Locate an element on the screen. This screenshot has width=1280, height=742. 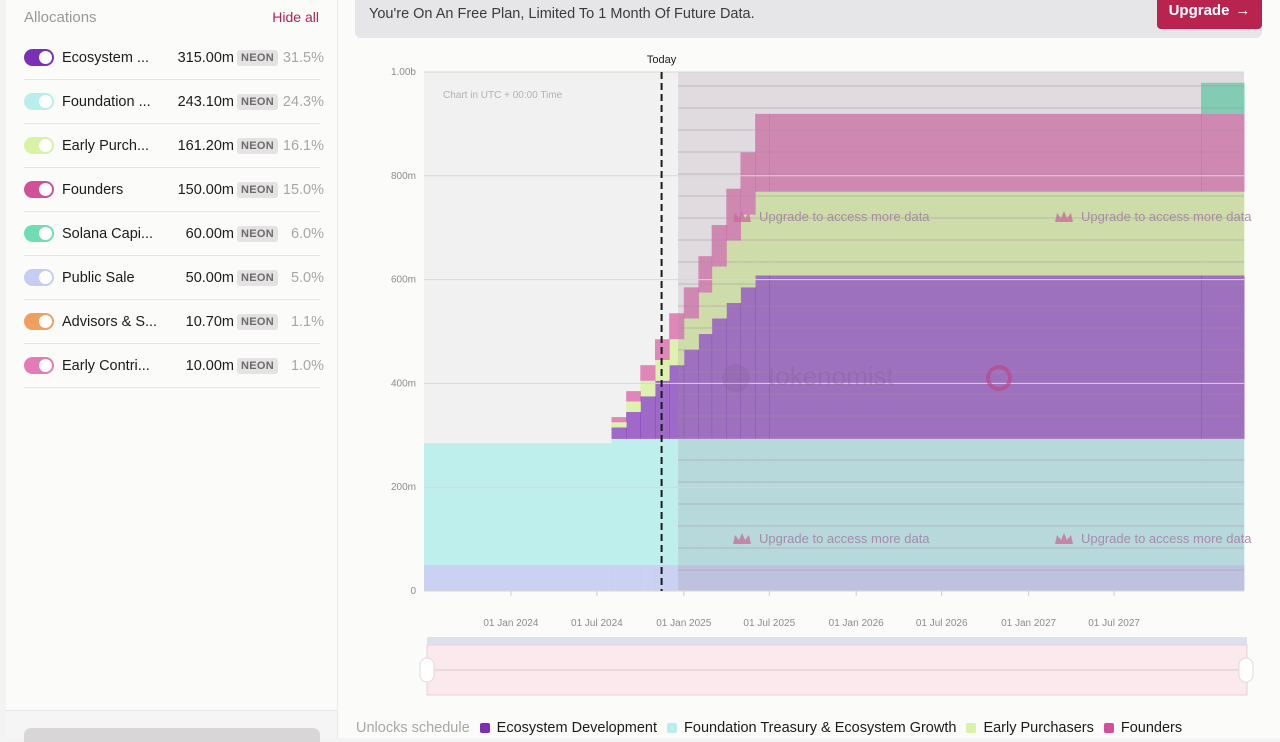
x-tick-label: 01 Jul 2024 is located at coordinates (597, 623).